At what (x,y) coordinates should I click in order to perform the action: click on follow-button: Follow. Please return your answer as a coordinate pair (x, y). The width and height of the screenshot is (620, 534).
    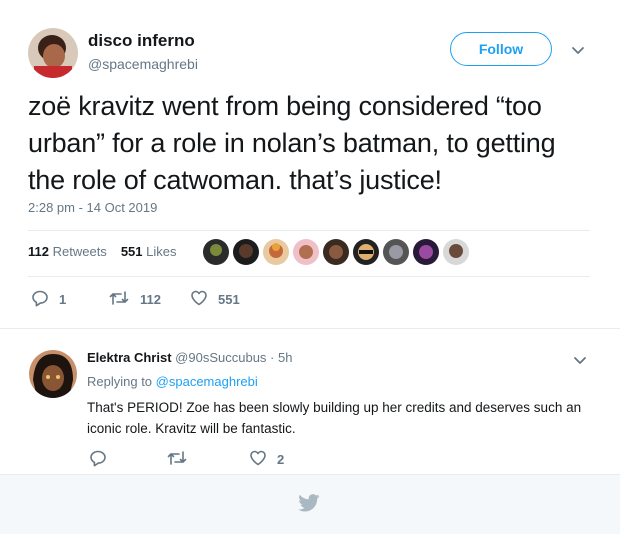
    Looking at the image, I should click on (501, 49).